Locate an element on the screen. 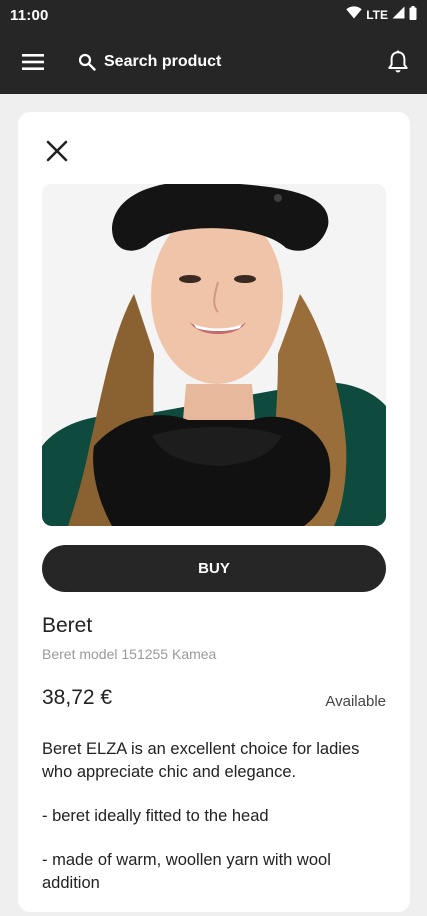 This screenshot has width=427, height=916. product-name: Beret is located at coordinates (67, 625).